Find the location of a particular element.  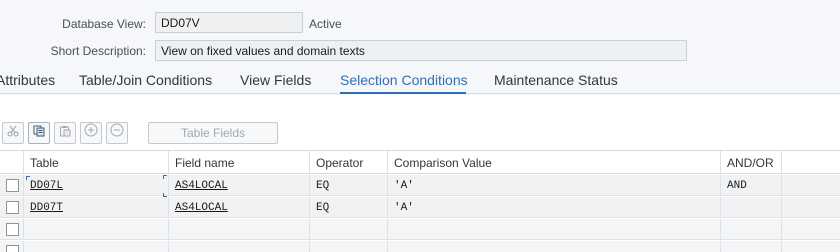

table-row: DD07T AS4LOCAL EQ 'A' is located at coordinates (420, 207).